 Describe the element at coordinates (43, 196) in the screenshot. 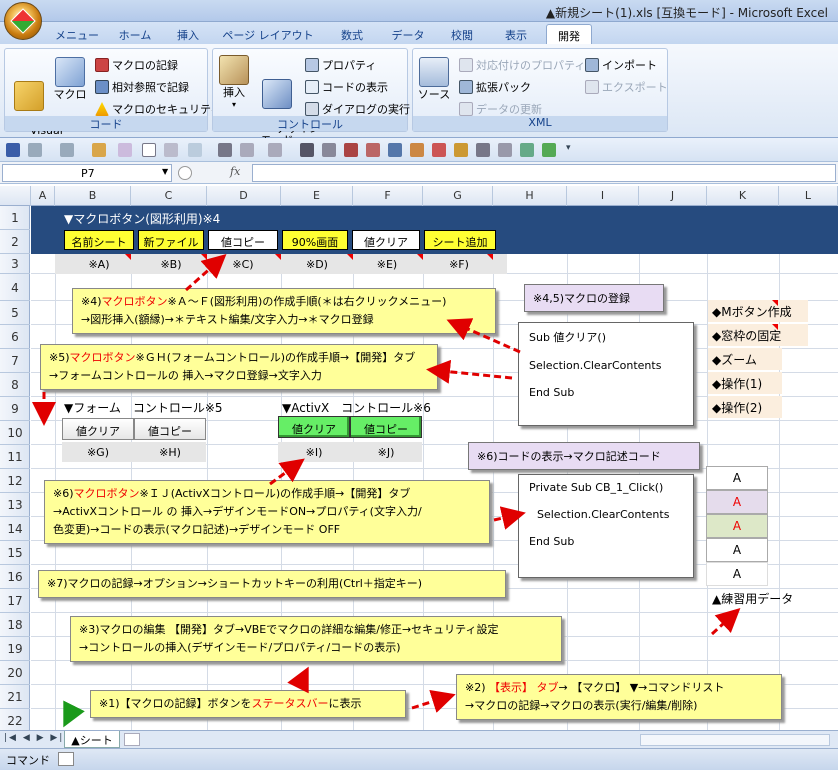

I see `column-header-a: A` at that location.